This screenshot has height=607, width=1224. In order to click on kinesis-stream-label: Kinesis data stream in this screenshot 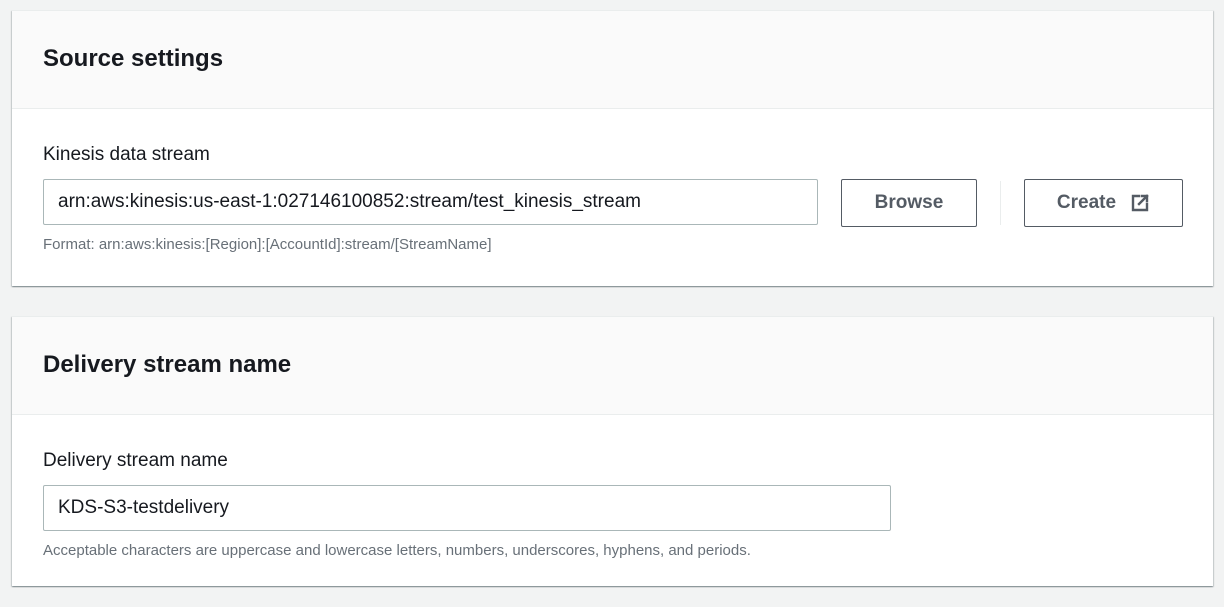, I will do `click(126, 154)`.